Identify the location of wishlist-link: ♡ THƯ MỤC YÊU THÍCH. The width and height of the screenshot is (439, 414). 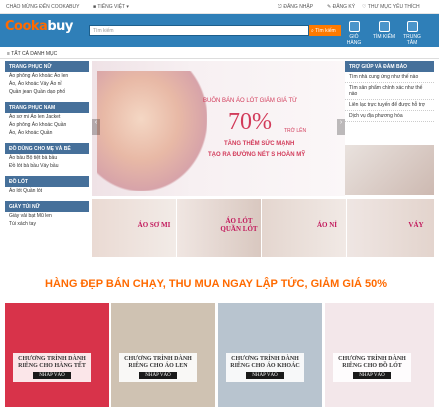
(391, 7).